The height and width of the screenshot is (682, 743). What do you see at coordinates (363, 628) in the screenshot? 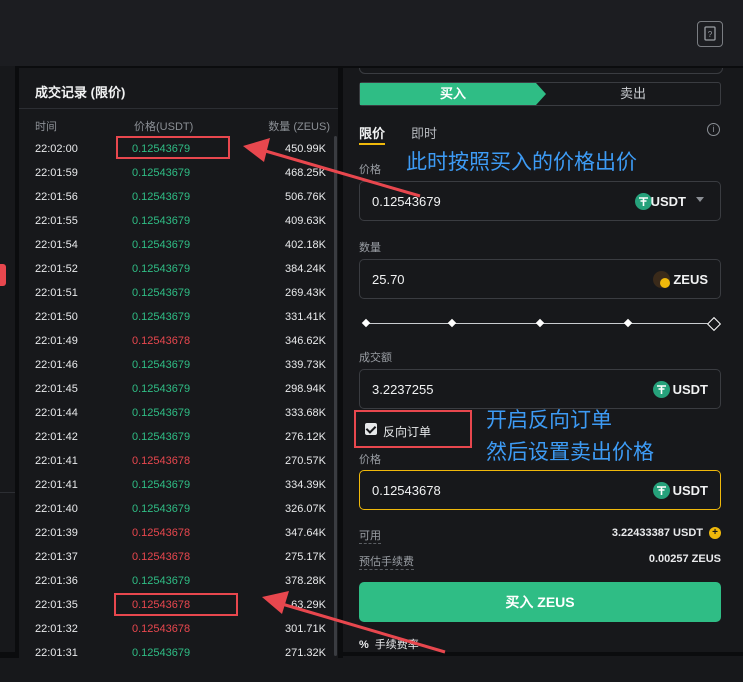
I see `arrow-line-lower` at bounding box center [363, 628].